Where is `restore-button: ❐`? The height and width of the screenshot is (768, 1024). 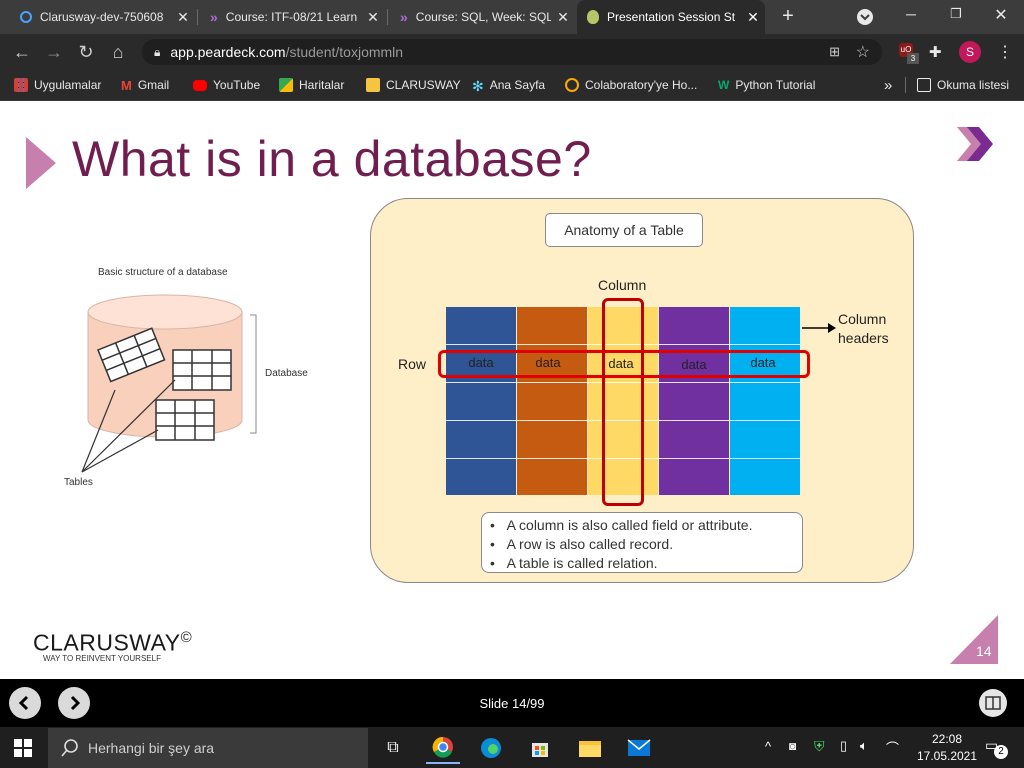
restore-button: ❐ is located at coordinates (956, 16).